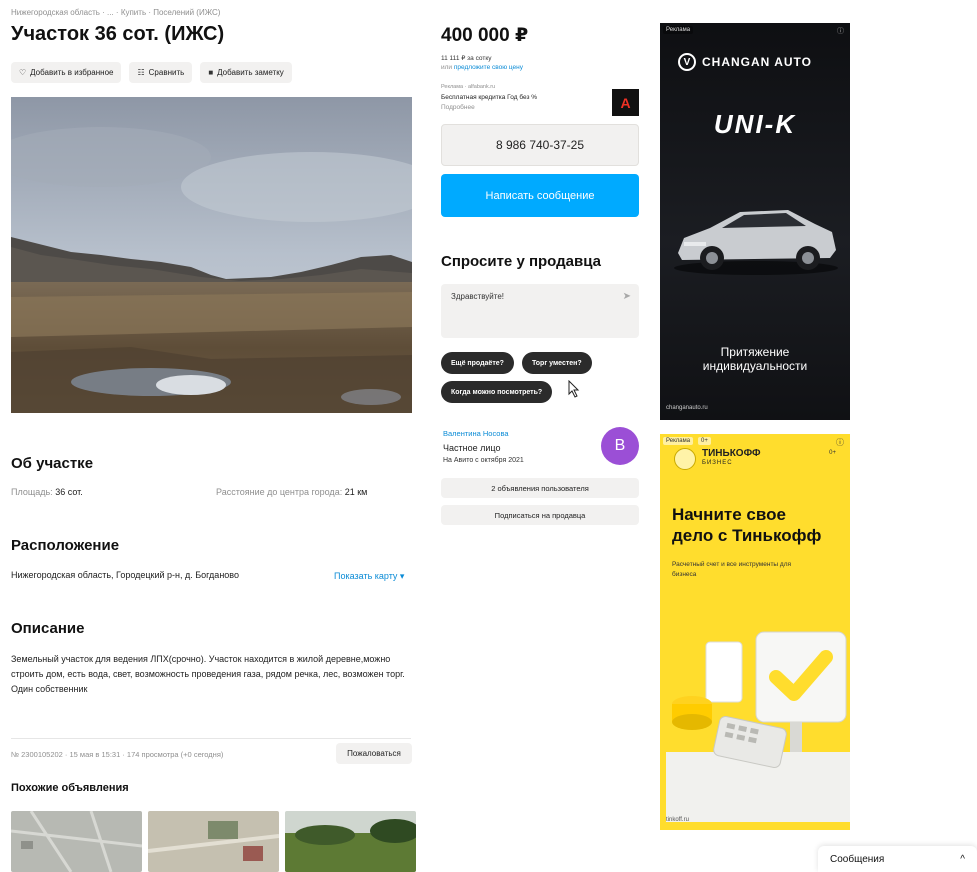 This screenshot has height=872, width=977. I want to click on chip-bargain: Торг уместен?, so click(556, 363).